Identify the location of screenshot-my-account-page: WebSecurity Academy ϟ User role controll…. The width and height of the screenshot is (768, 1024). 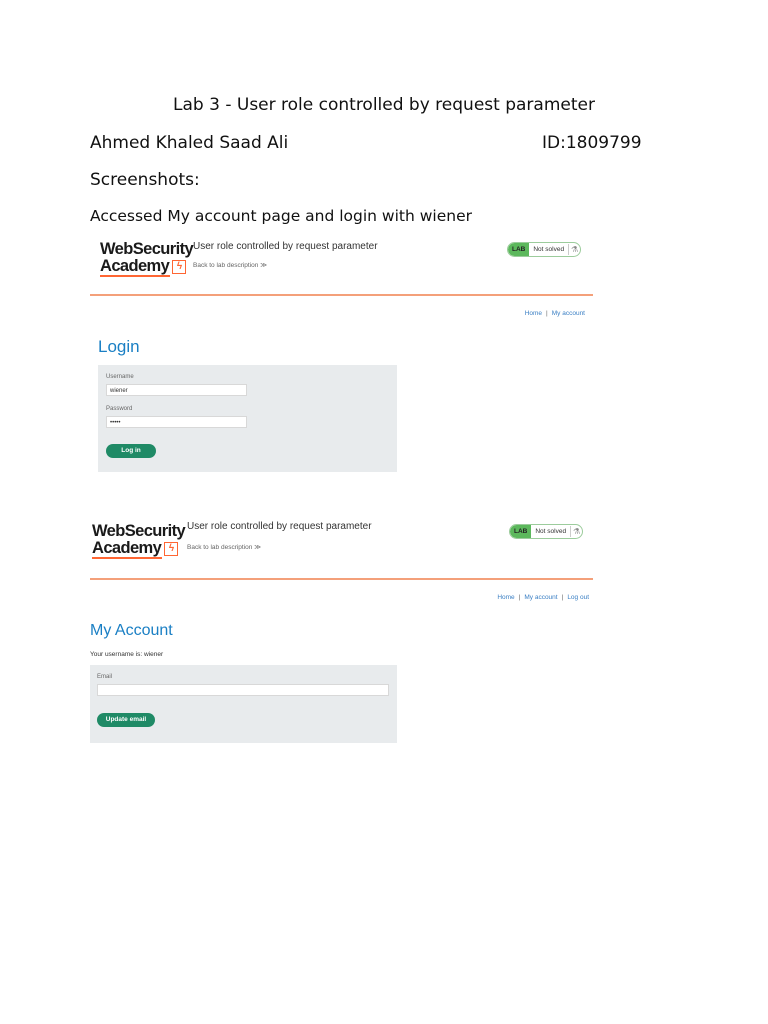
(341, 632).